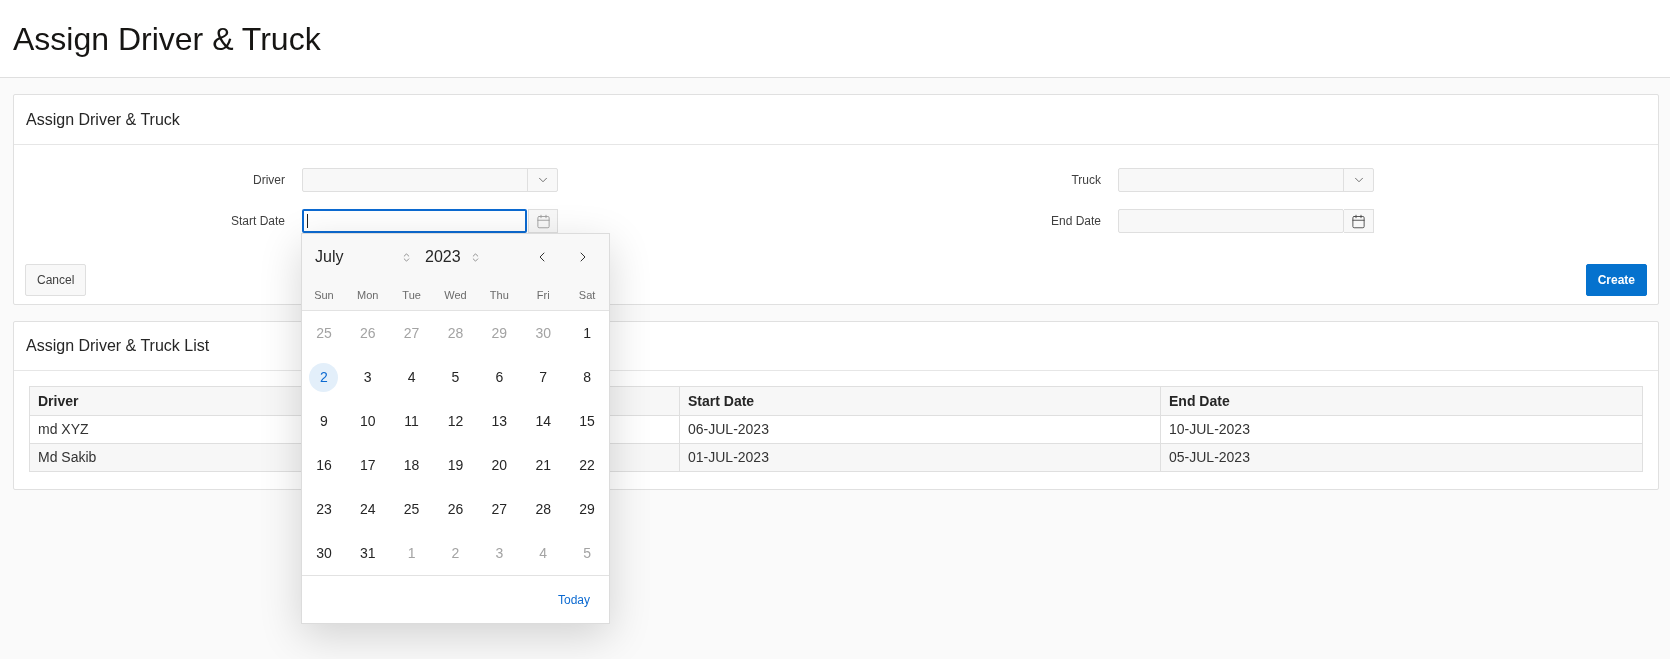 The width and height of the screenshot is (1670, 659). What do you see at coordinates (543, 295) in the screenshot?
I see `weekday-label: Fri` at bounding box center [543, 295].